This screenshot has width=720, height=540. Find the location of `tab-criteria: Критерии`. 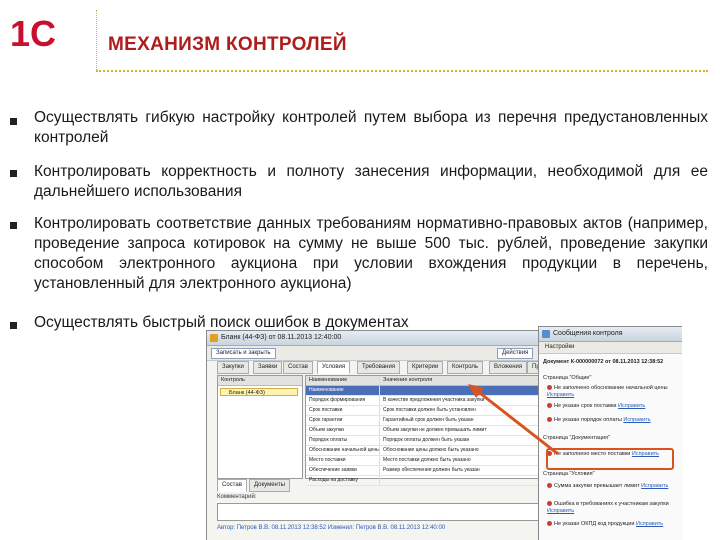

tab-criteria: Критерии is located at coordinates (425, 367).